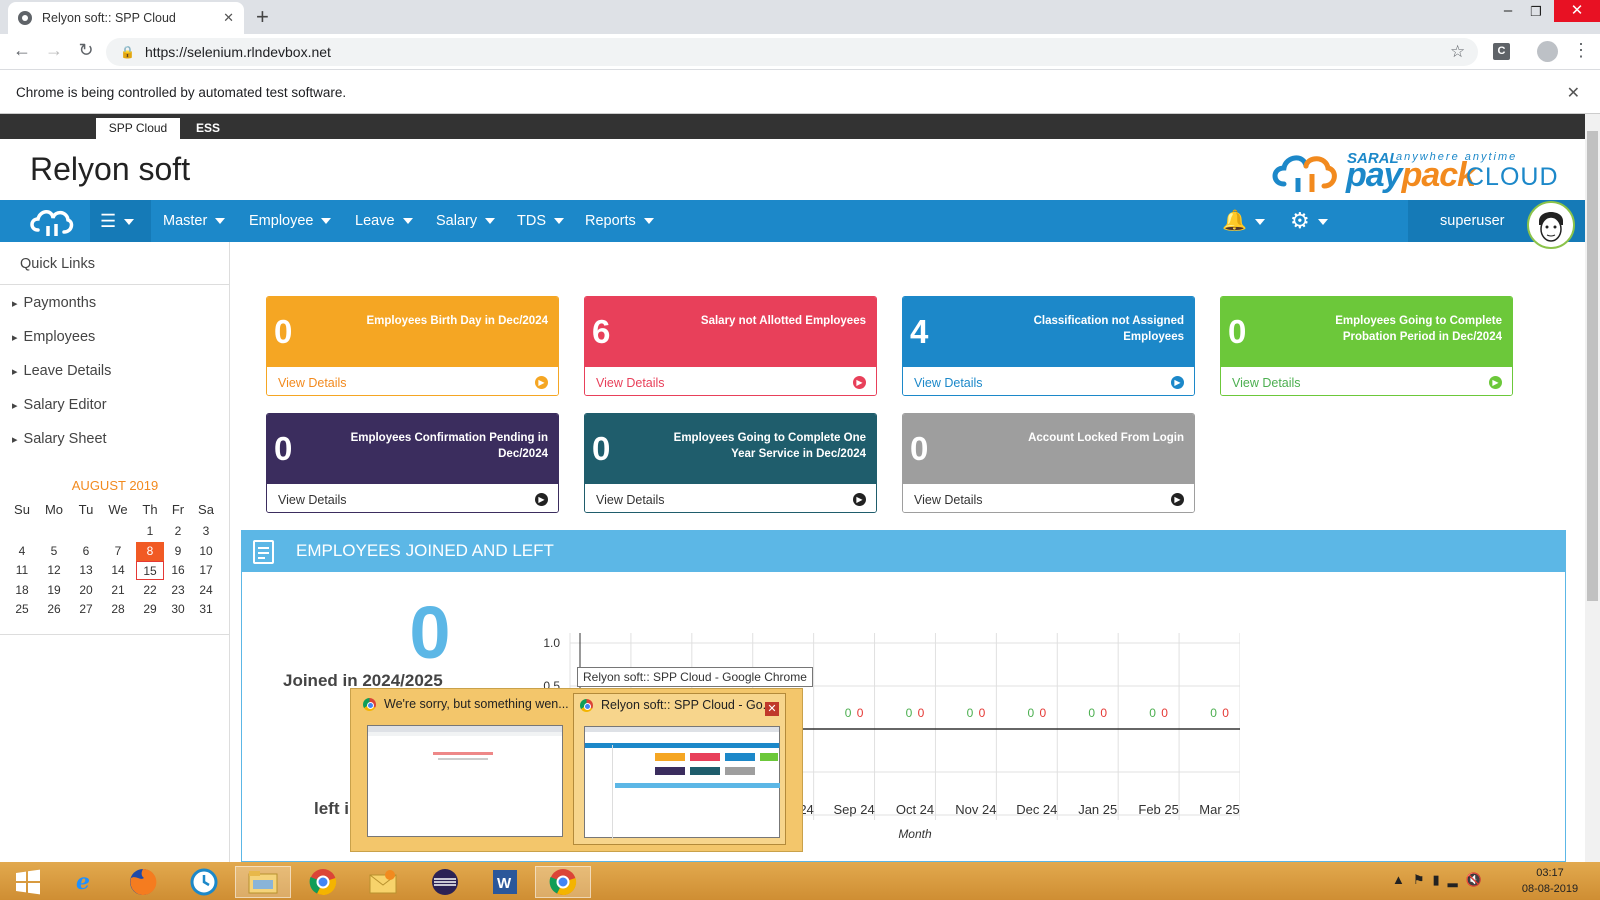 The height and width of the screenshot is (900, 1600). What do you see at coordinates (22, 570) in the screenshot?
I see `calendar-day: 11` at bounding box center [22, 570].